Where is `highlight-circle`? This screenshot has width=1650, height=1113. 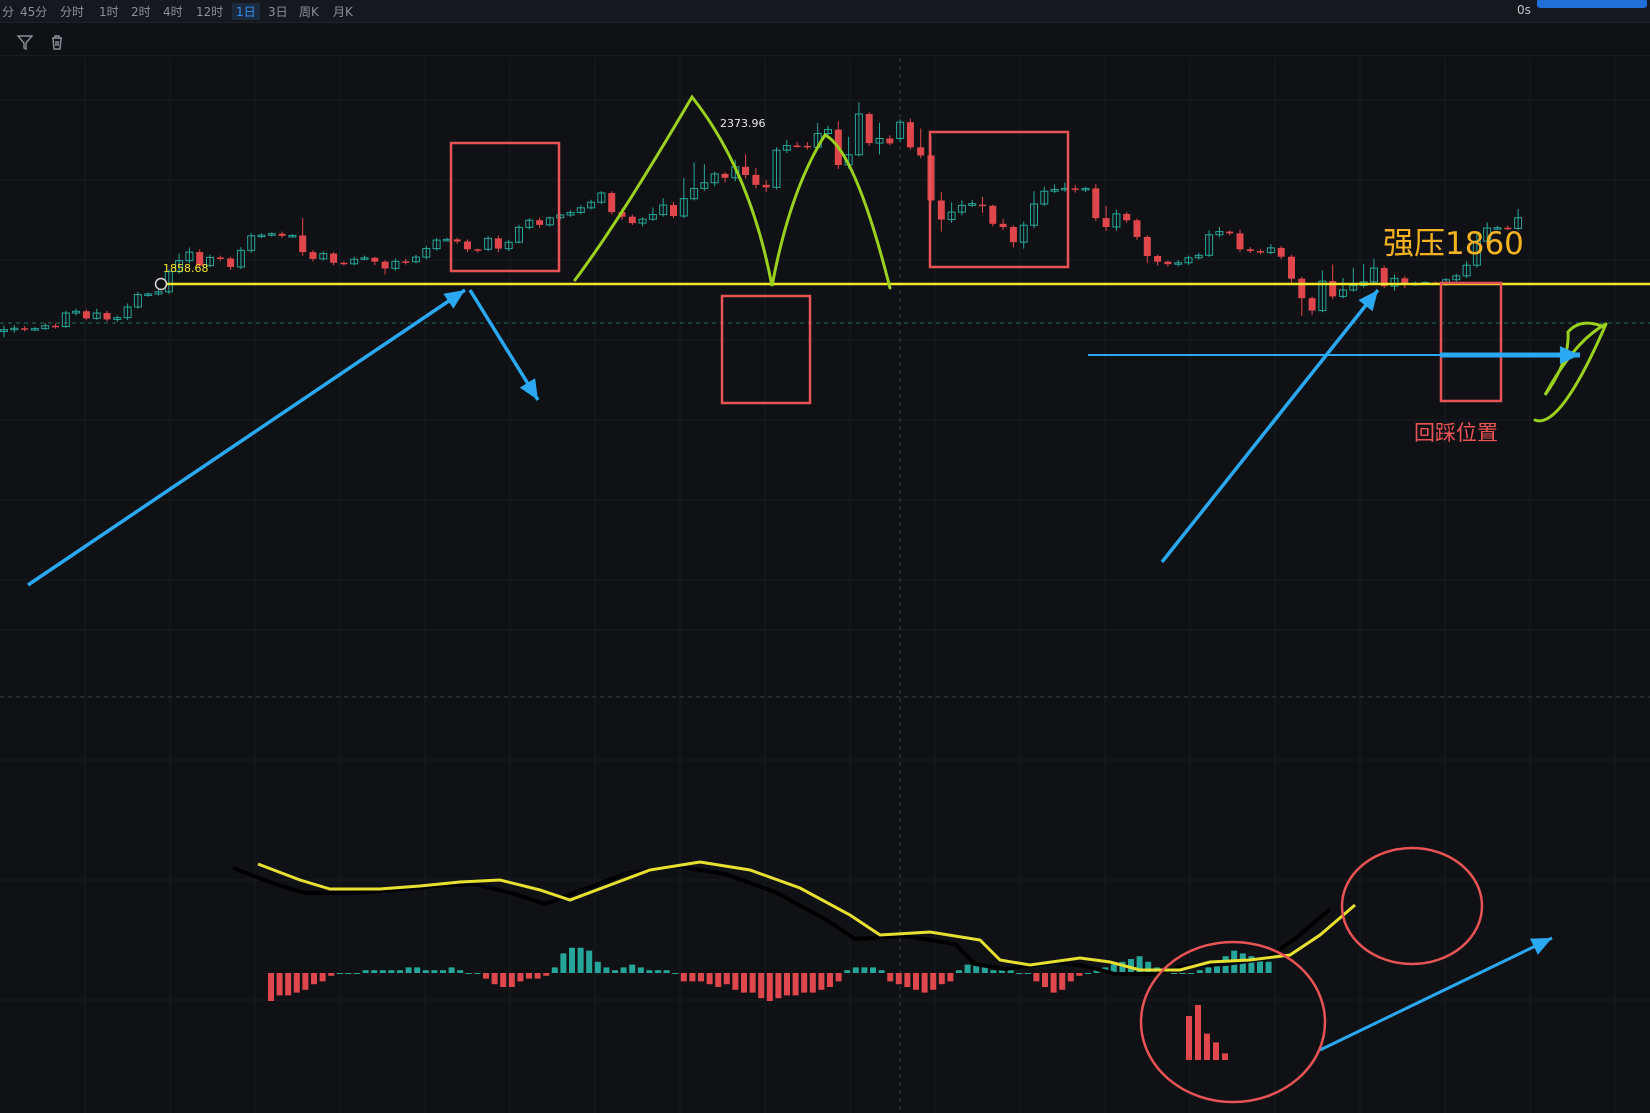
highlight-circle is located at coordinates (1412, 906).